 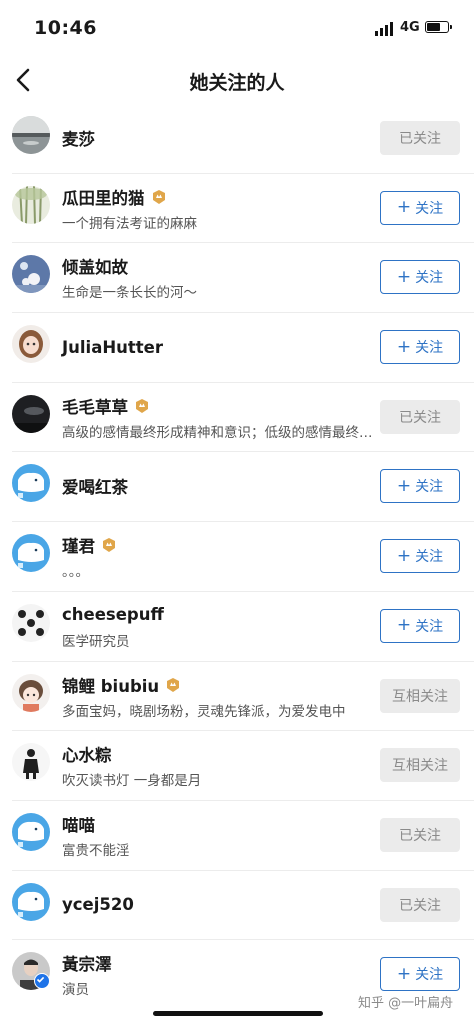 I want to click on user-name: cheesepuff, so click(x=113, y=614).